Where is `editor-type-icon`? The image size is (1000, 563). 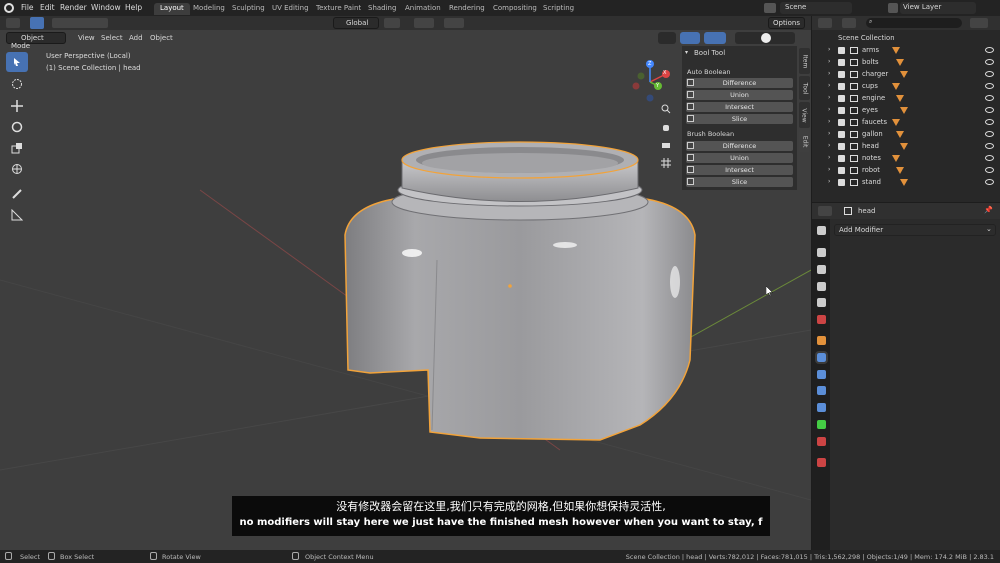
editor-type-icon is located at coordinates (13, 23).